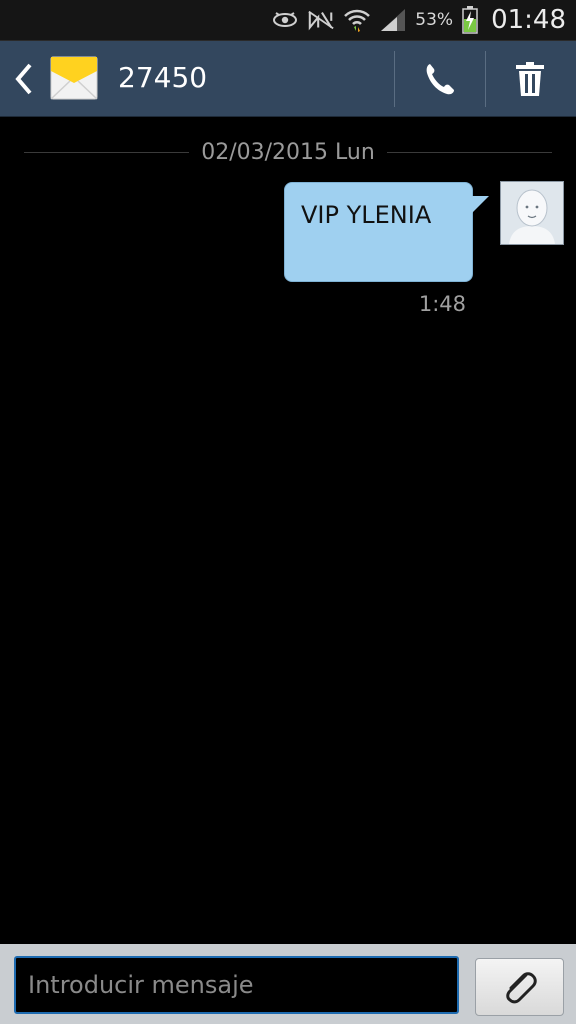 This screenshot has height=1024, width=576. What do you see at coordinates (288, 79) in the screenshot?
I see `action-bar: 27450` at bounding box center [288, 79].